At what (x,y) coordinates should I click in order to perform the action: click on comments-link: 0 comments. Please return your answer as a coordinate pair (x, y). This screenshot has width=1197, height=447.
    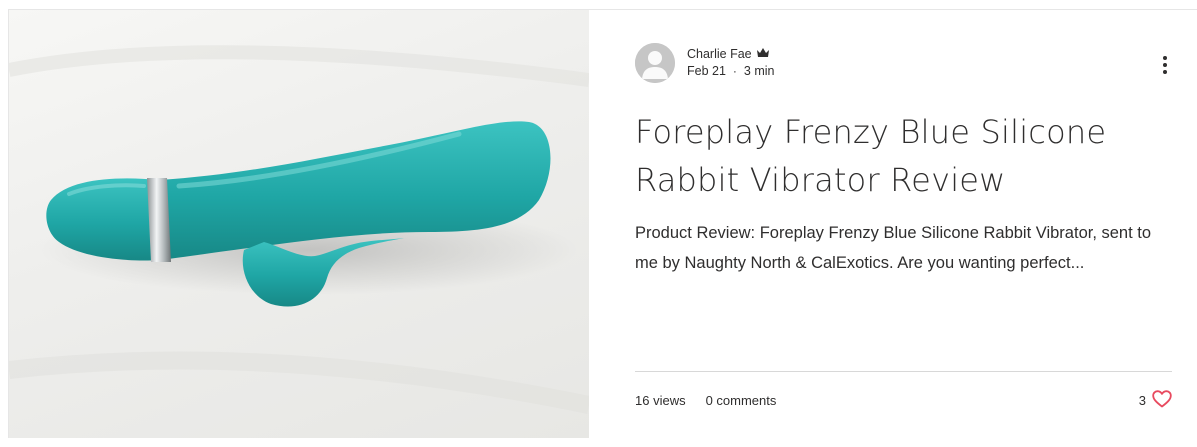
    Looking at the image, I should click on (741, 400).